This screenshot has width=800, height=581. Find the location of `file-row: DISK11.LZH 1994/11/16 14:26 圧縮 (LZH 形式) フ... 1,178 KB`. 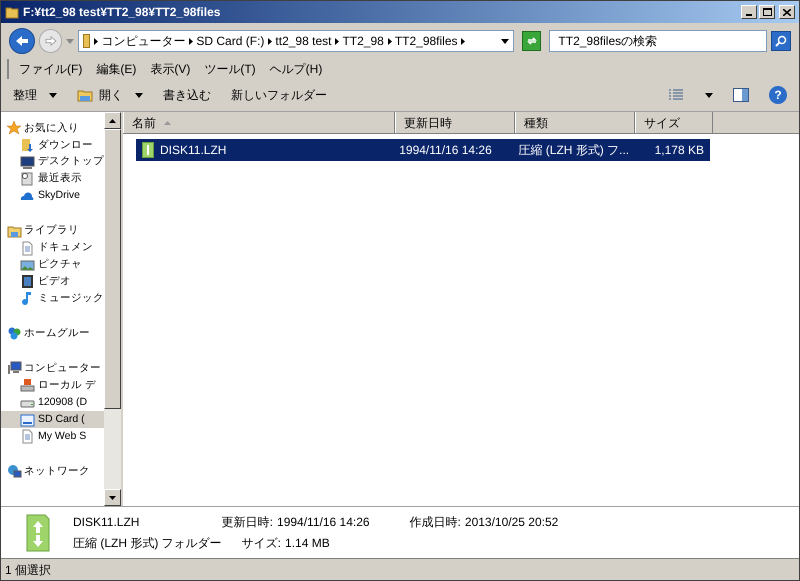

file-row: DISK11.LZH 1994/11/16 14:26 圧縮 (LZH 形式) フ... 1,178 KB is located at coordinates (423, 150).